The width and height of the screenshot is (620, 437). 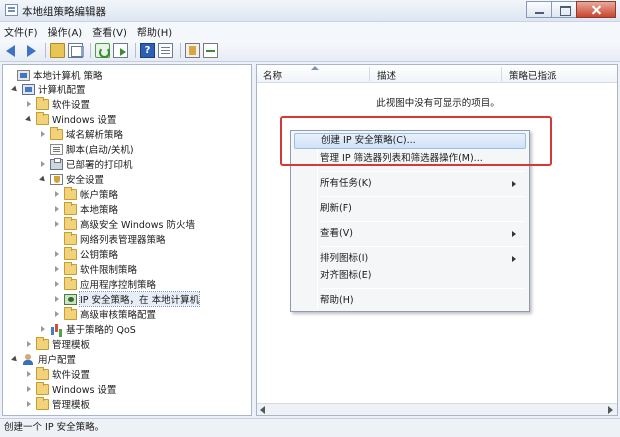 What do you see at coordinates (272, 75) in the screenshot?
I see `column-header-name: 名称` at bounding box center [272, 75].